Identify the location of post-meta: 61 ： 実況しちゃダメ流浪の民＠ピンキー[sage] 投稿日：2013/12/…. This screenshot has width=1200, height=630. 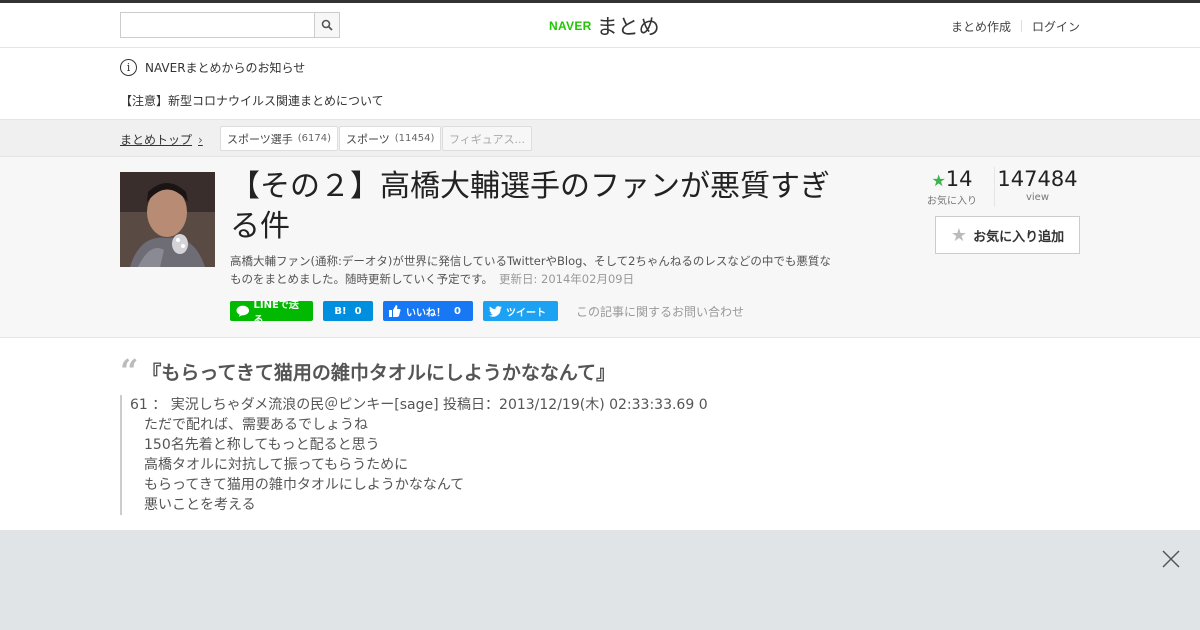
(419, 405).